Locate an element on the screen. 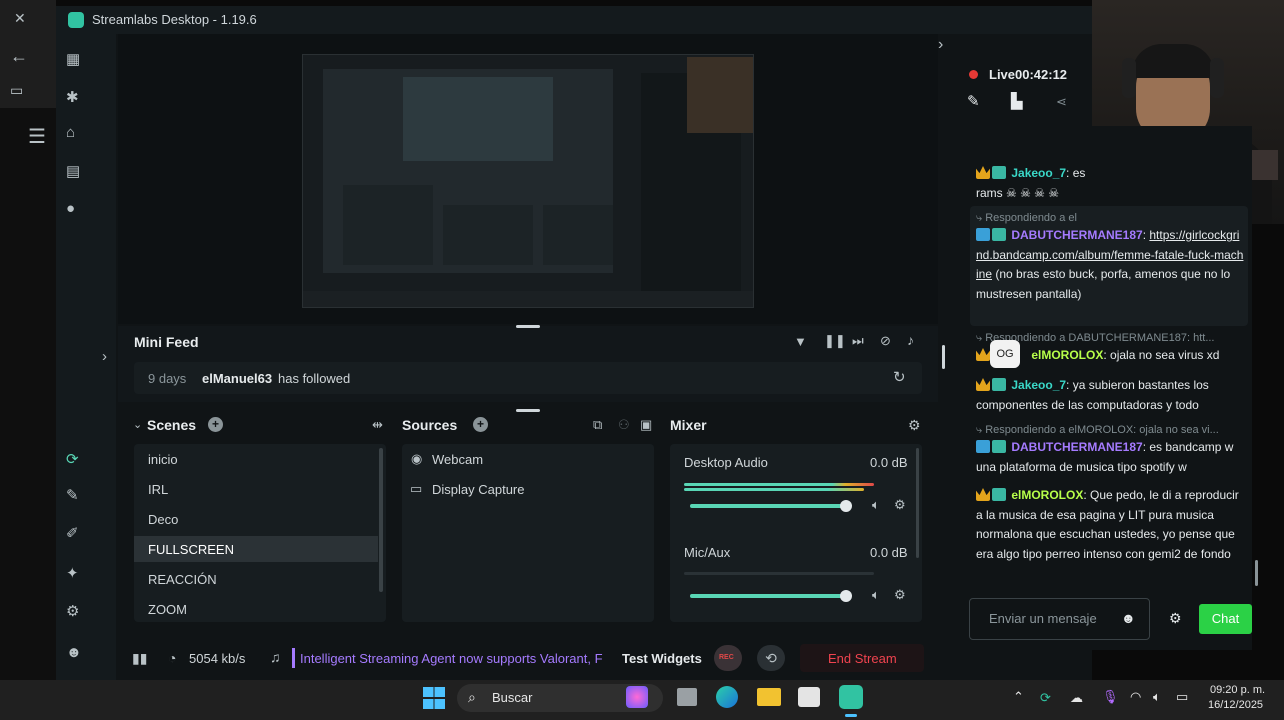 The width and height of the screenshot is (1284, 720). start-icon-gap is located at coordinates (434, 698).